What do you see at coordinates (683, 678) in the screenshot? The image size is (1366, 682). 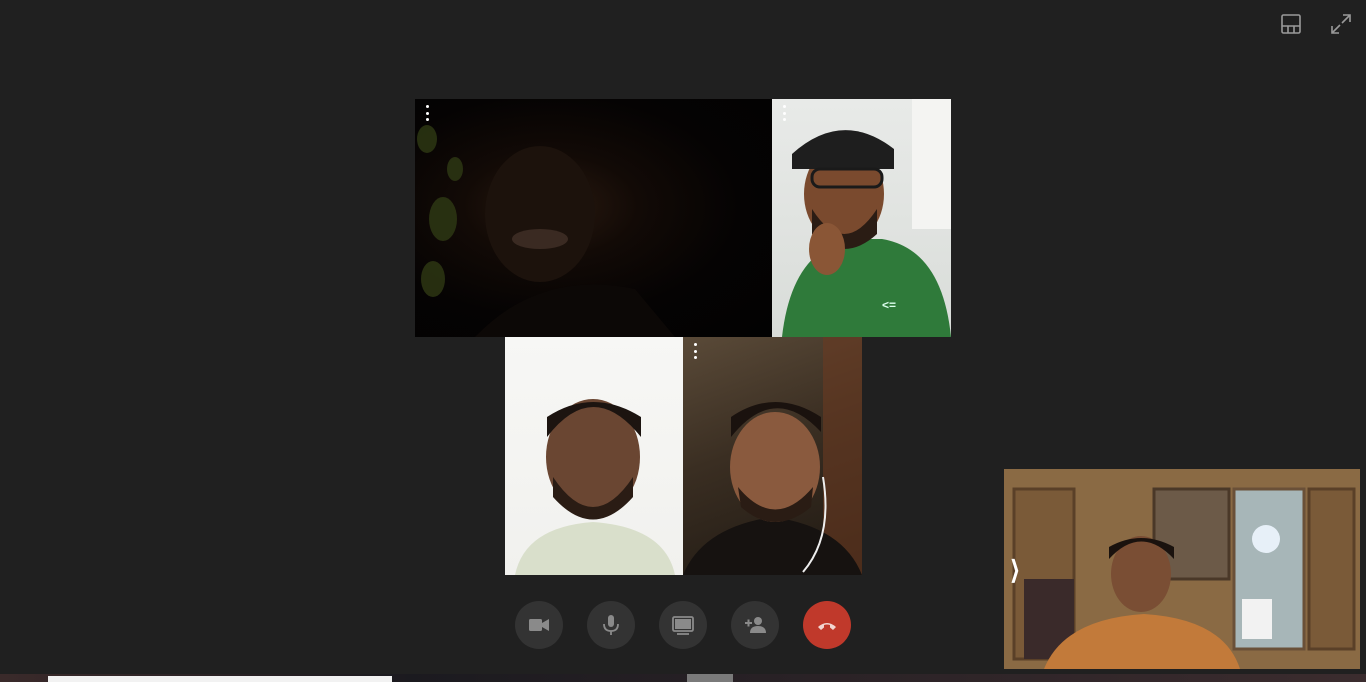 I see `taskbar` at bounding box center [683, 678].